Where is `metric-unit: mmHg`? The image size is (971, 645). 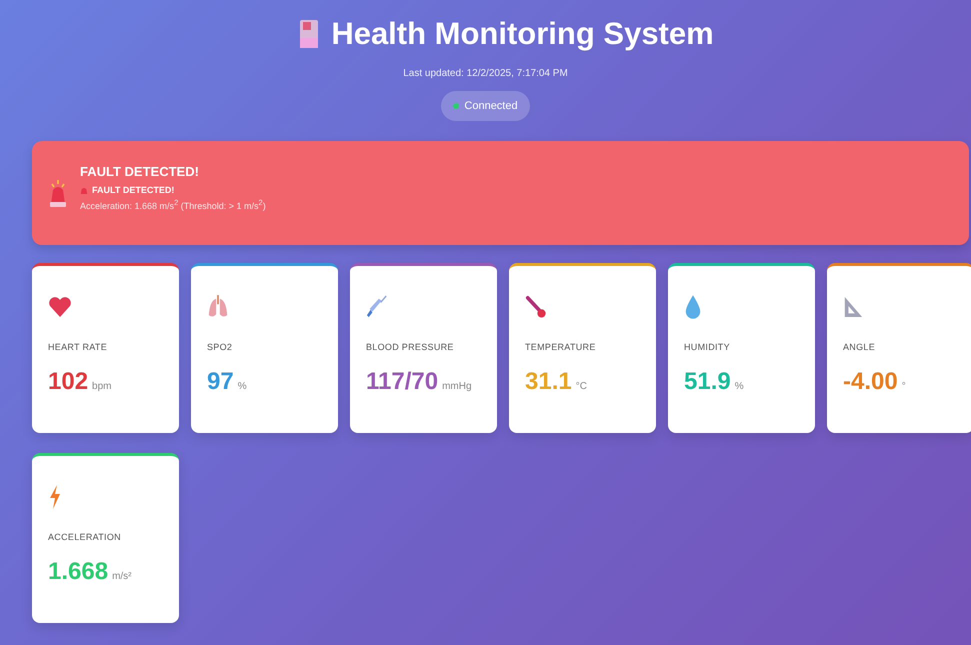
metric-unit: mmHg is located at coordinates (457, 386).